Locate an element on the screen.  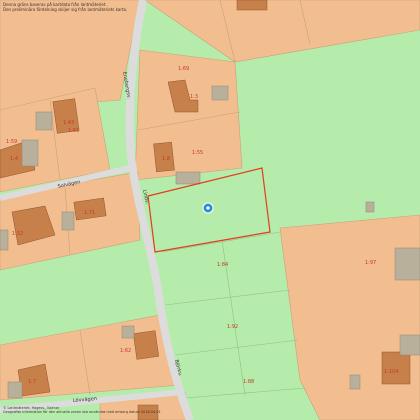
parcel-label: 1:97 is located at coordinates (370, 263).